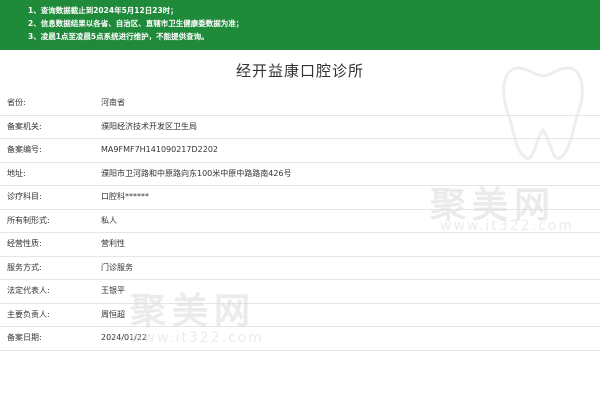 This screenshot has height=410, width=600. I want to click on table-row: 地址: 濮阳市卫河路和中原路向东100米中原中路路南426号, so click(300, 174).